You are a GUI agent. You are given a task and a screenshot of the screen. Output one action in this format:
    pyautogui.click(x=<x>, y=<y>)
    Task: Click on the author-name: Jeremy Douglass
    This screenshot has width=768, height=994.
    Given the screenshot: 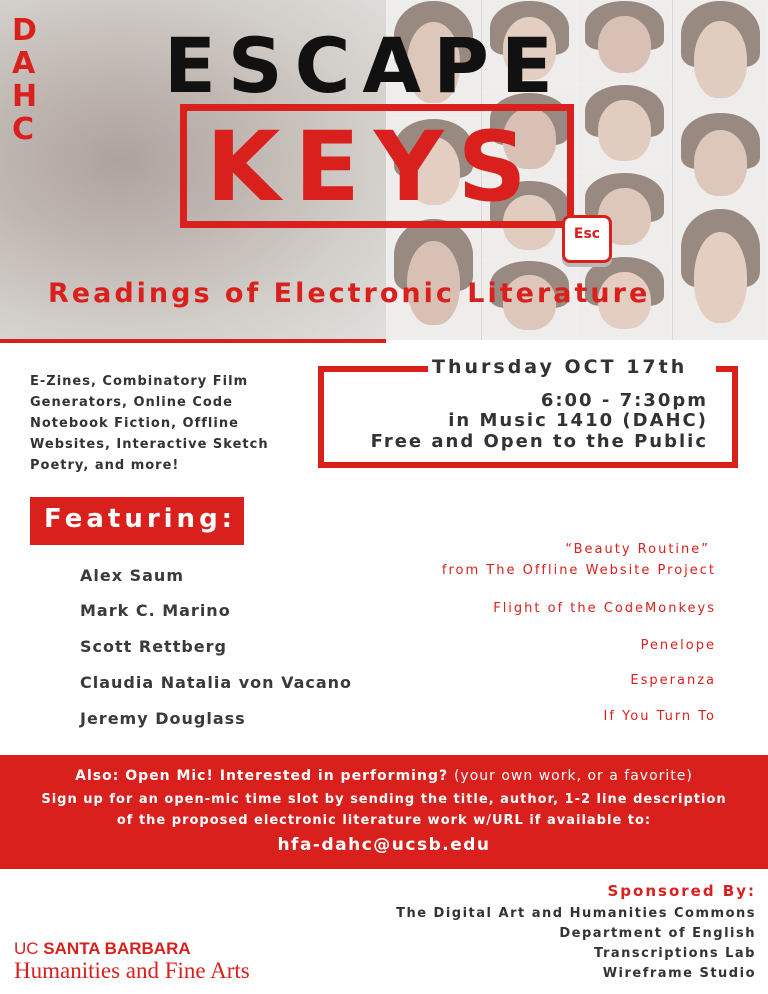 What is the action you would take?
    pyautogui.click(x=163, y=718)
    